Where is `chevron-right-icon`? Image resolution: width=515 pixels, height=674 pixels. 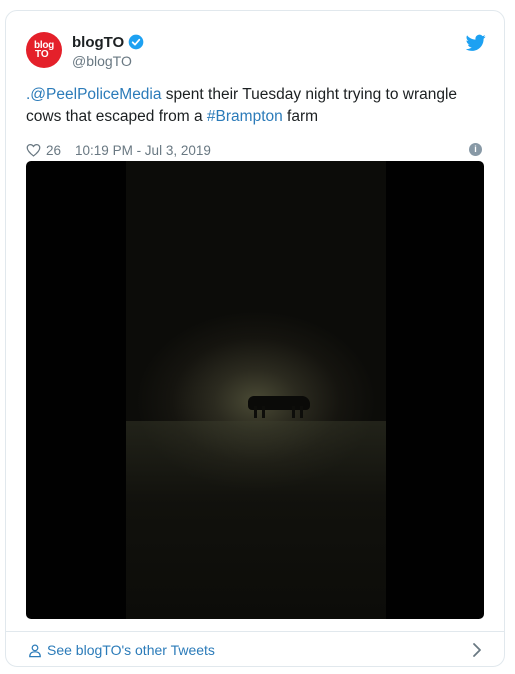
chevron-right-icon is located at coordinates (477, 650).